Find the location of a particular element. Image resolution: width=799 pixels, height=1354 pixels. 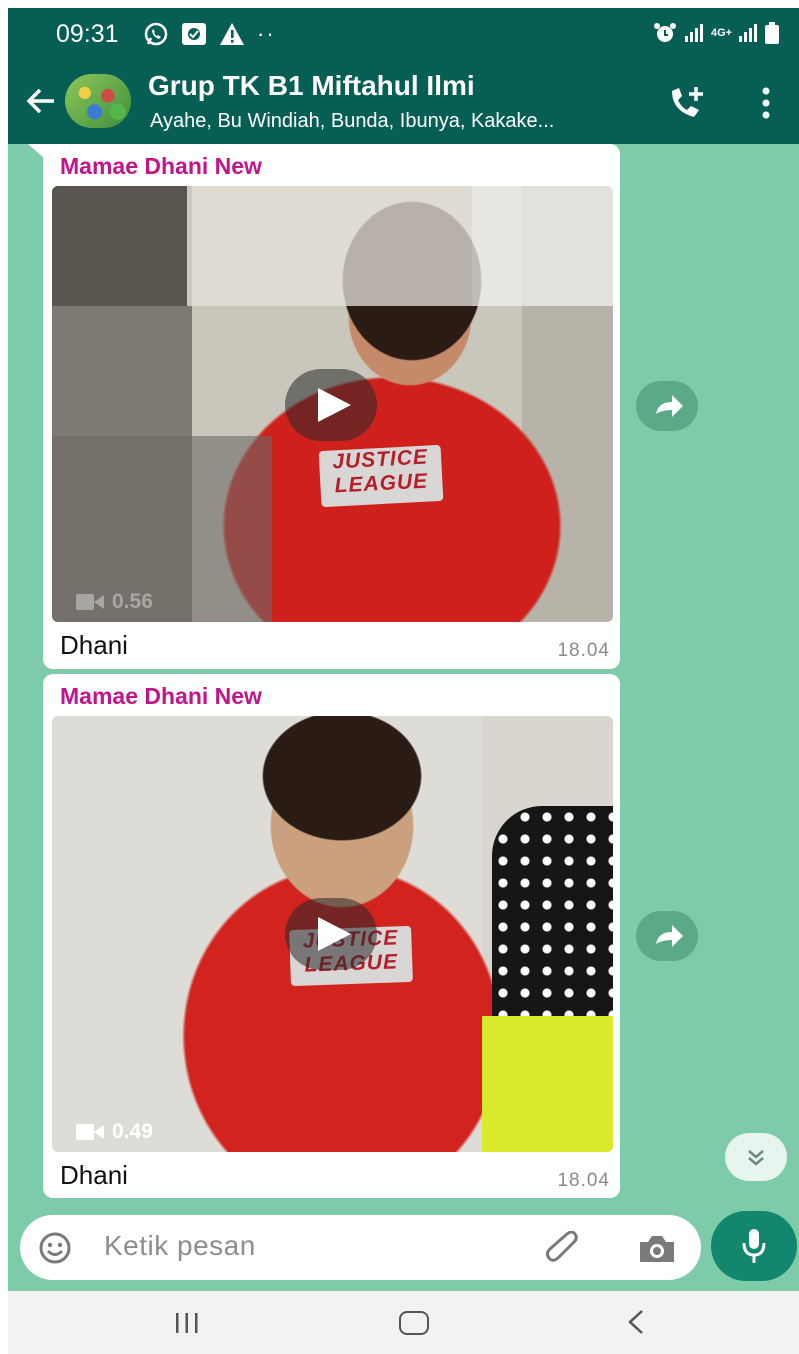

back-arrow-icon is located at coordinates (41, 101).